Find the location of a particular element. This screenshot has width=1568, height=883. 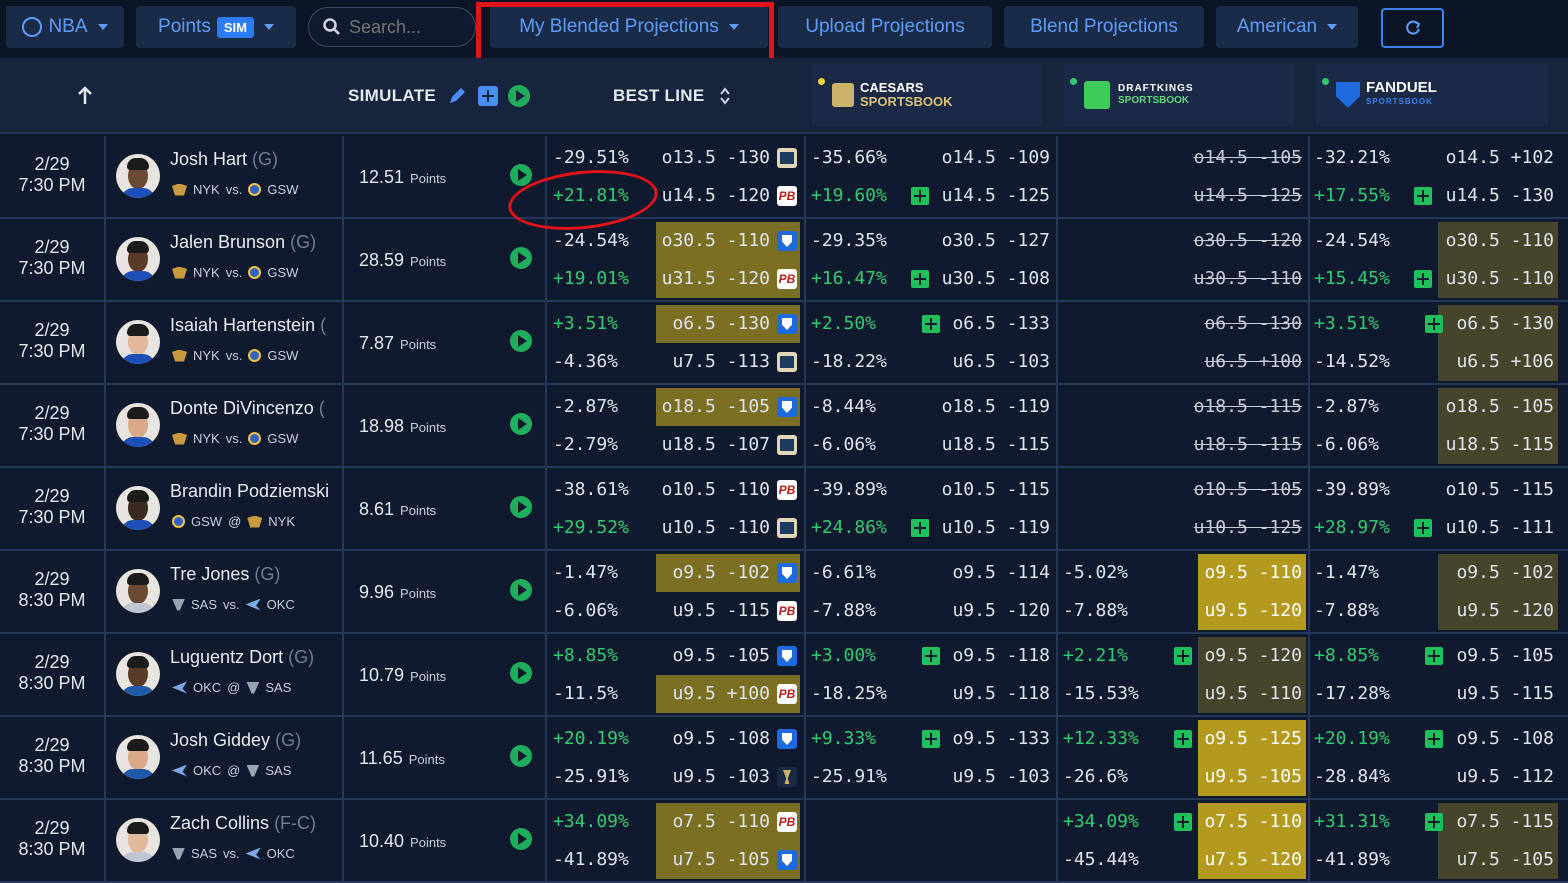

best-under-line: u18.5 -107 is located at coordinates (695, 445).